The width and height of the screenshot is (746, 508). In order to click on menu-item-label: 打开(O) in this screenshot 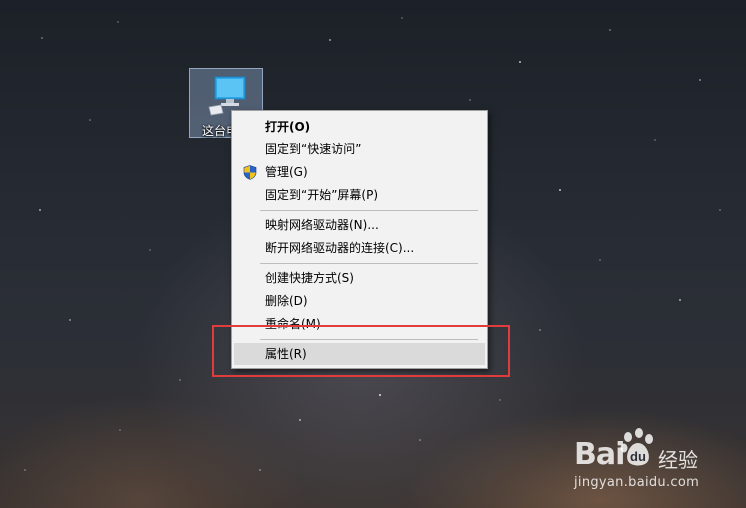, I will do `click(288, 127)`.